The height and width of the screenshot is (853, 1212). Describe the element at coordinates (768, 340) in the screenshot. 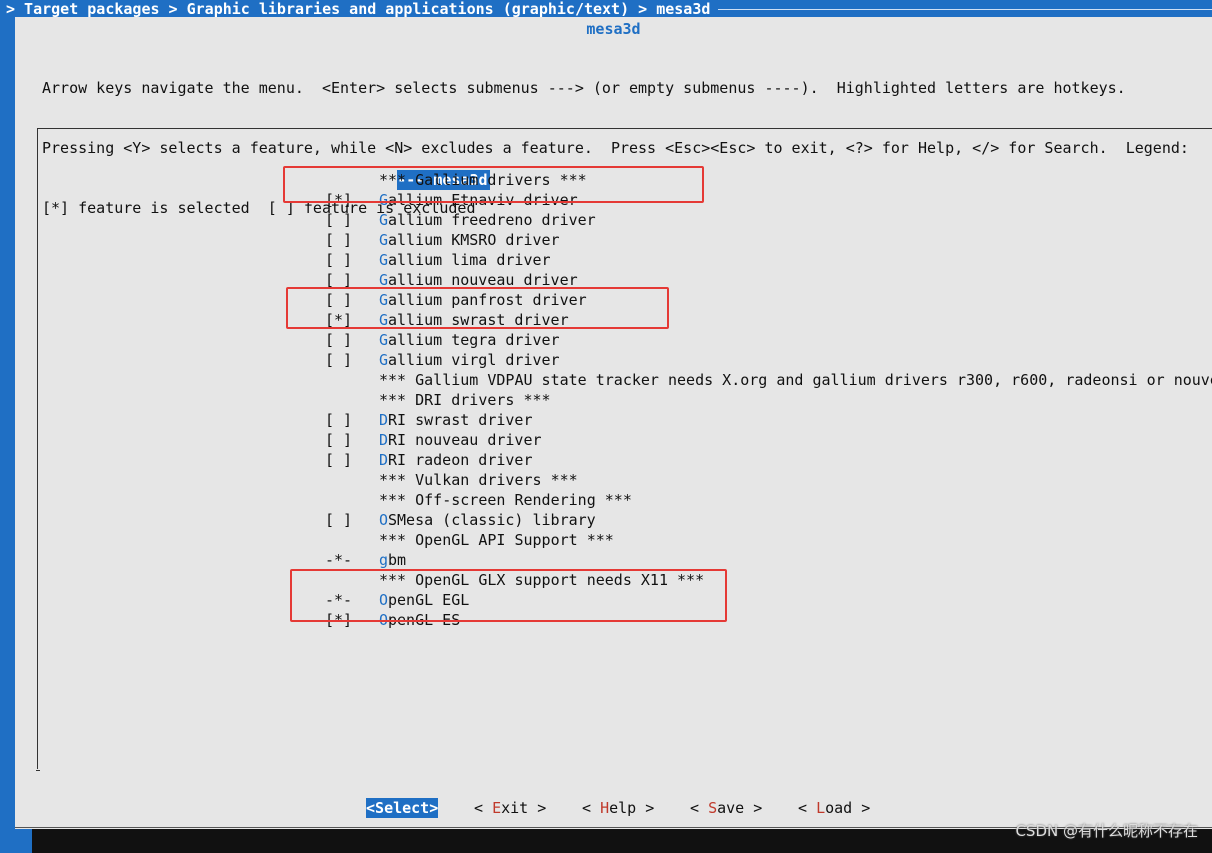

I see `menu-item: [ ] Gallium tegra driver` at that location.